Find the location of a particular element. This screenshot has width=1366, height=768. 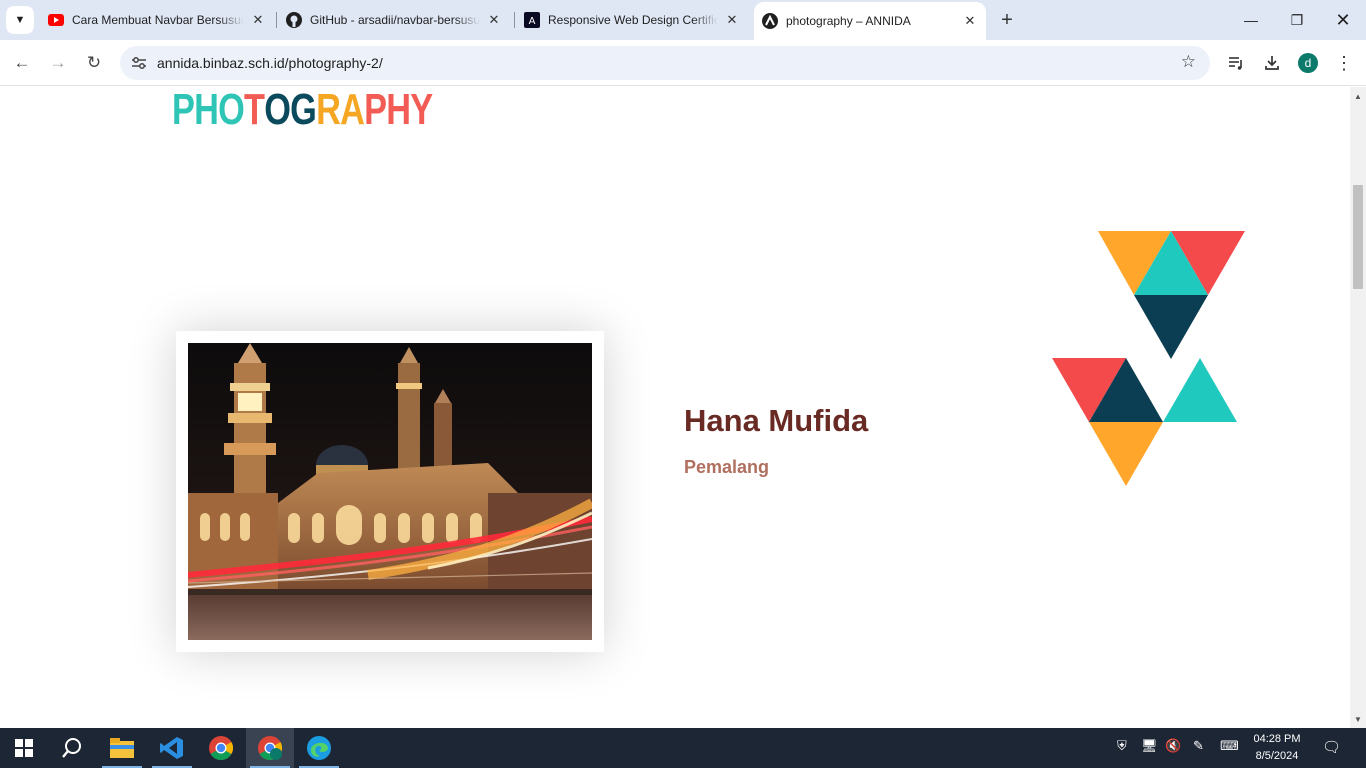

vscode-icon is located at coordinates (171, 748).